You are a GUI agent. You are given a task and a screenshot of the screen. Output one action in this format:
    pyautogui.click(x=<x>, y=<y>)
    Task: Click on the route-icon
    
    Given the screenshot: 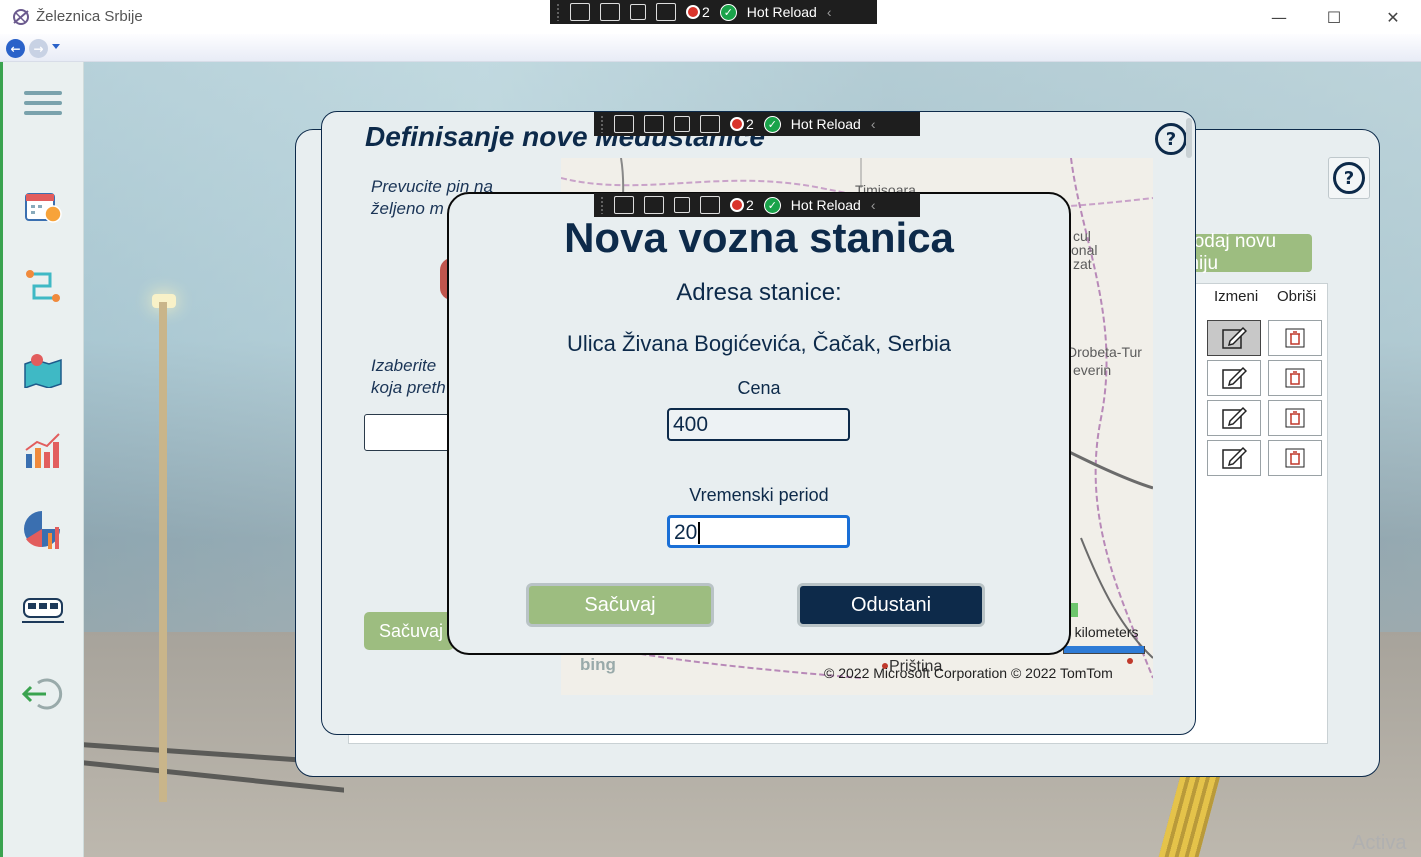 What is the action you would take?
    pyautogui.click(x=43, y=286)
    